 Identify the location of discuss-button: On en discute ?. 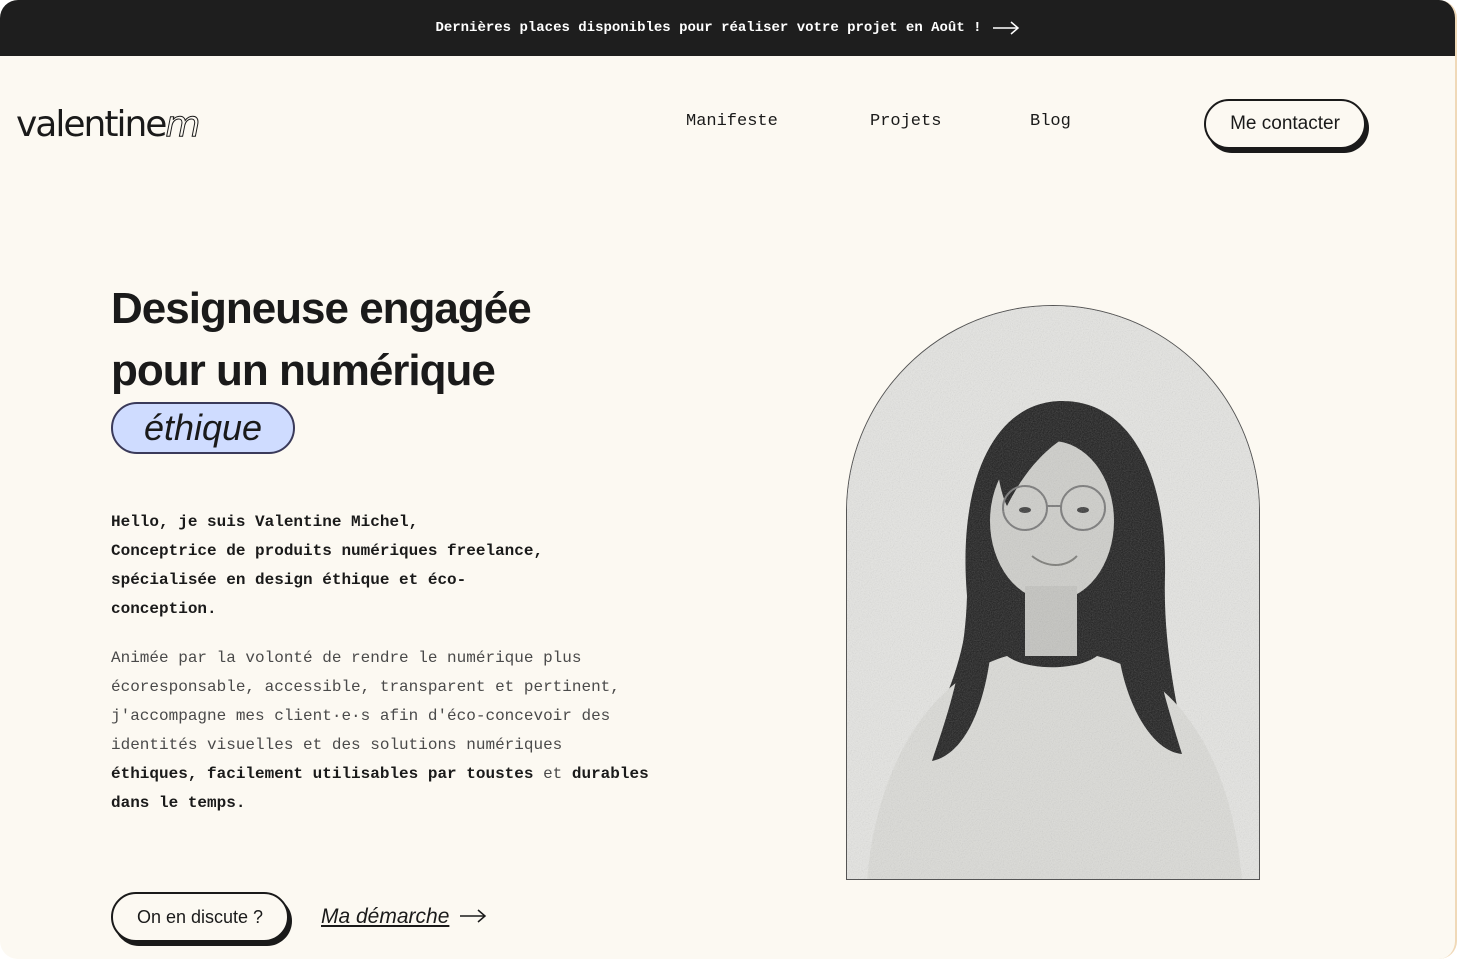
(200, 917).